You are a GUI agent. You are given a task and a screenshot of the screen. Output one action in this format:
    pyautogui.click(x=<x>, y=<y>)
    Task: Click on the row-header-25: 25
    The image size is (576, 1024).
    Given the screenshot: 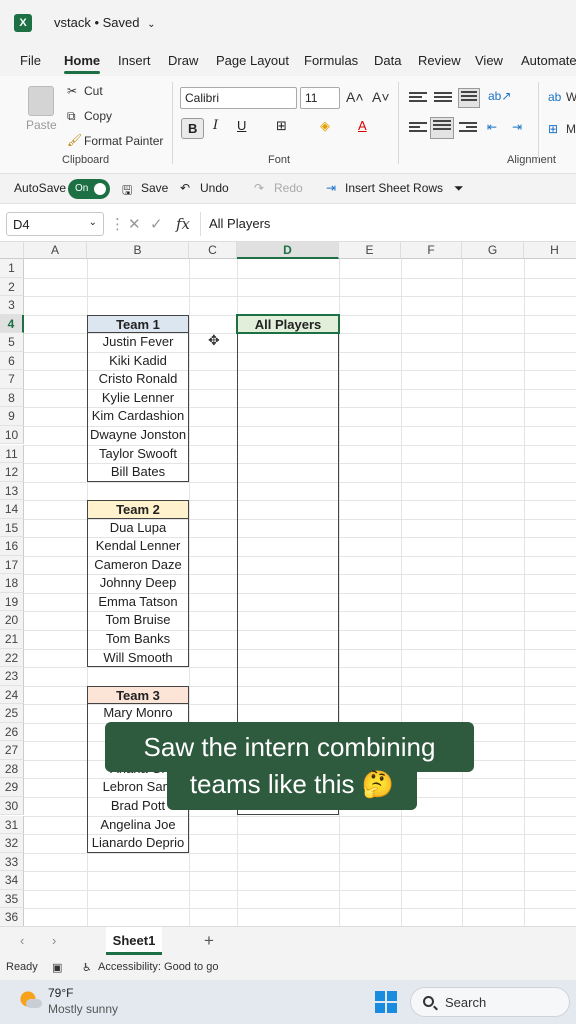 What is the action you would take?
    pyautogui.click(x=12, y=713)
    